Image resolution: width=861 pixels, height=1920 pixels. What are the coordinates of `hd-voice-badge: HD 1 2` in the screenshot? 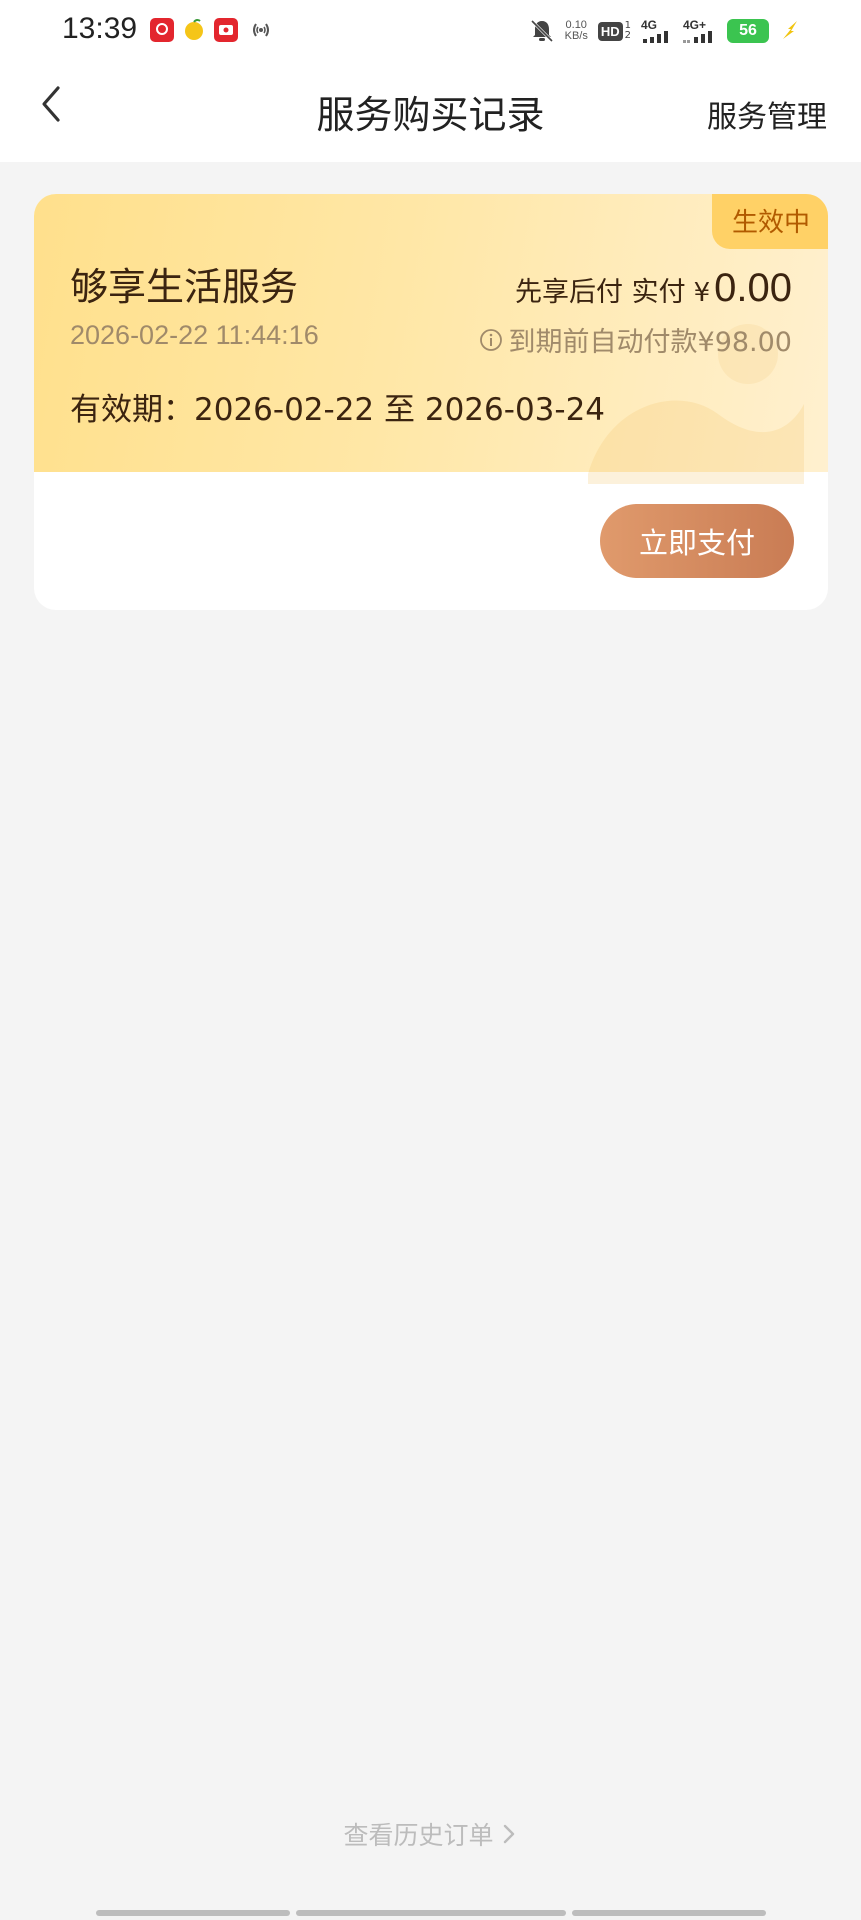 It's located at (614, 31).